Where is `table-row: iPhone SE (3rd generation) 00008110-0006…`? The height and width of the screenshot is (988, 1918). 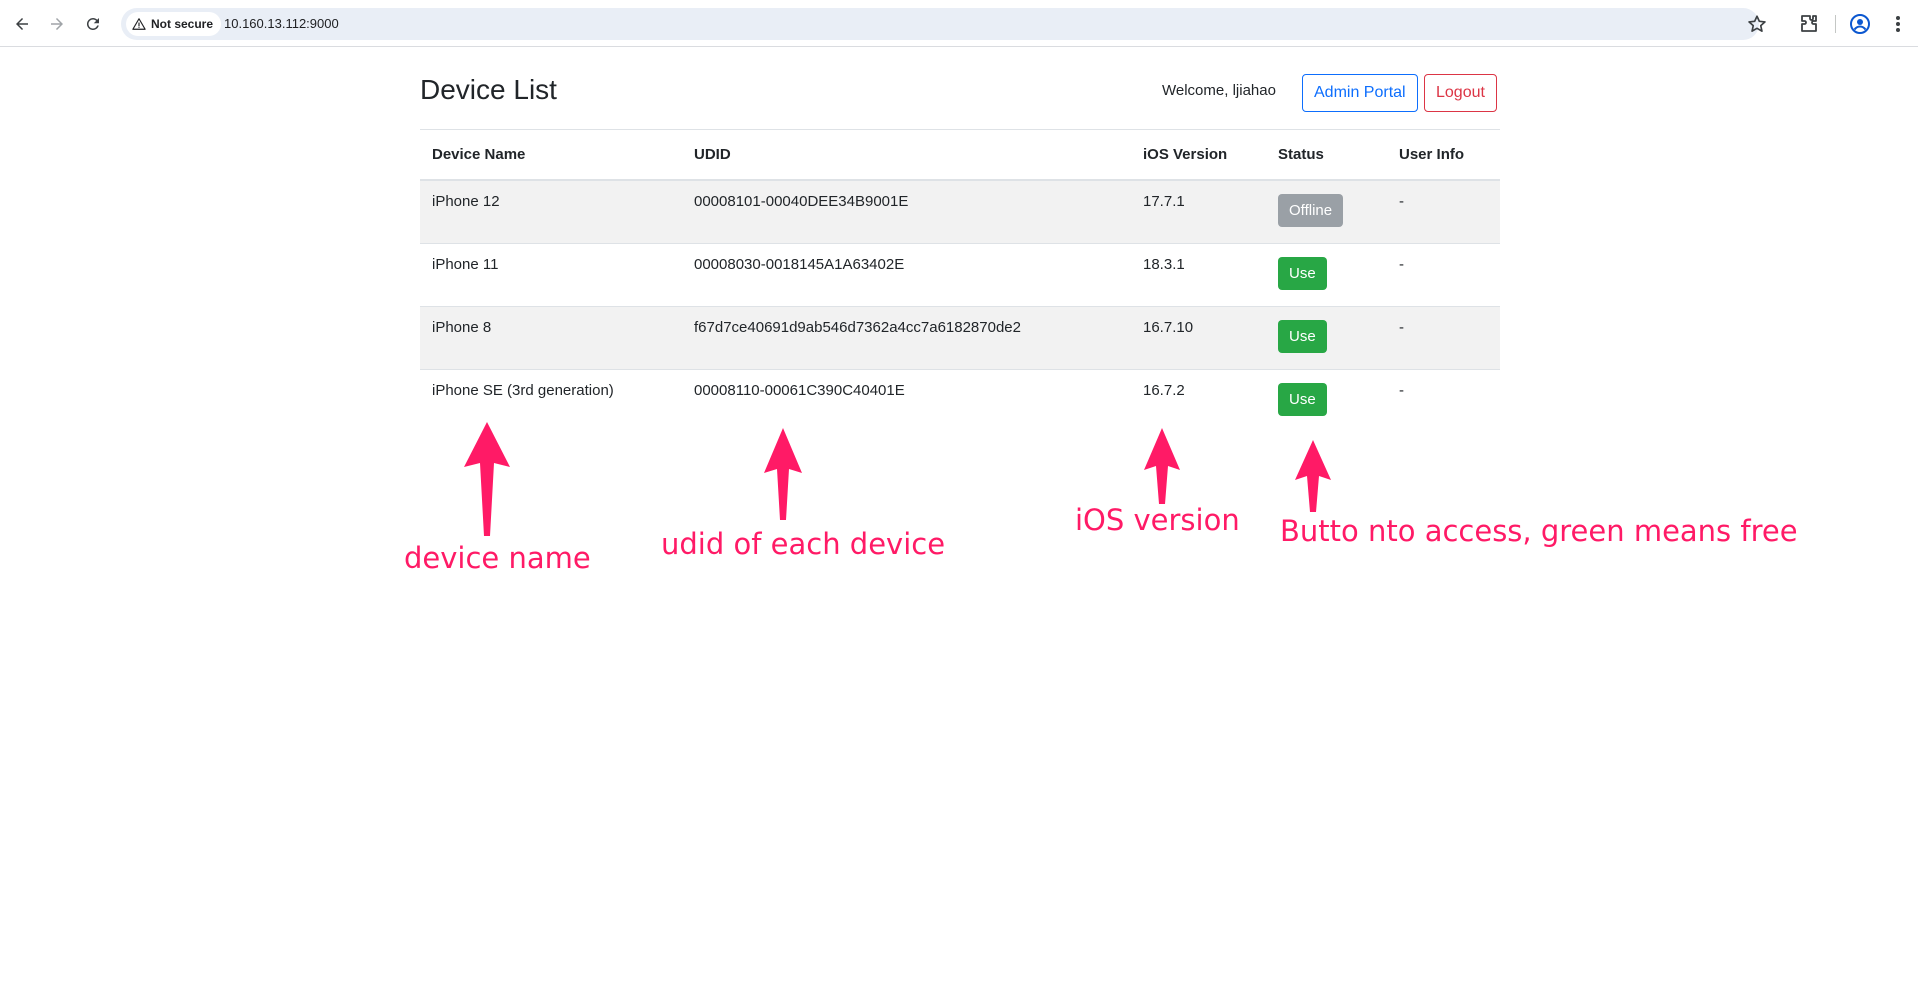 table-row: iPhone SE (3rd generation) 00008110-0006… is located at coordinates (960, 400).